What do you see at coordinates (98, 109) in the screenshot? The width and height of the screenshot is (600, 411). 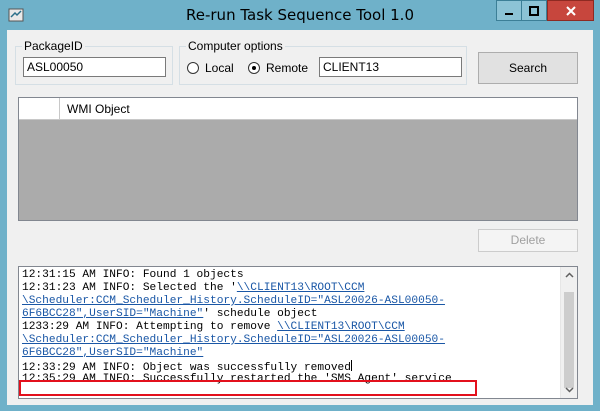 I see `grid-column-wmi-object: WMI Object` at bounding box center [98, 109].